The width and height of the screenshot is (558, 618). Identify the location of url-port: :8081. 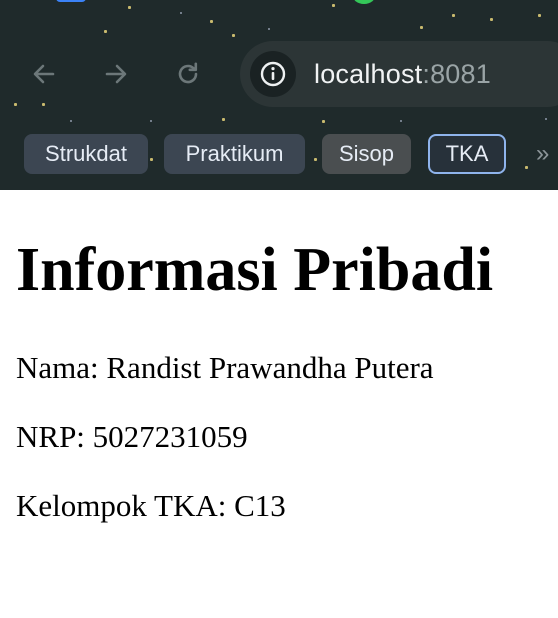
(456, 73).